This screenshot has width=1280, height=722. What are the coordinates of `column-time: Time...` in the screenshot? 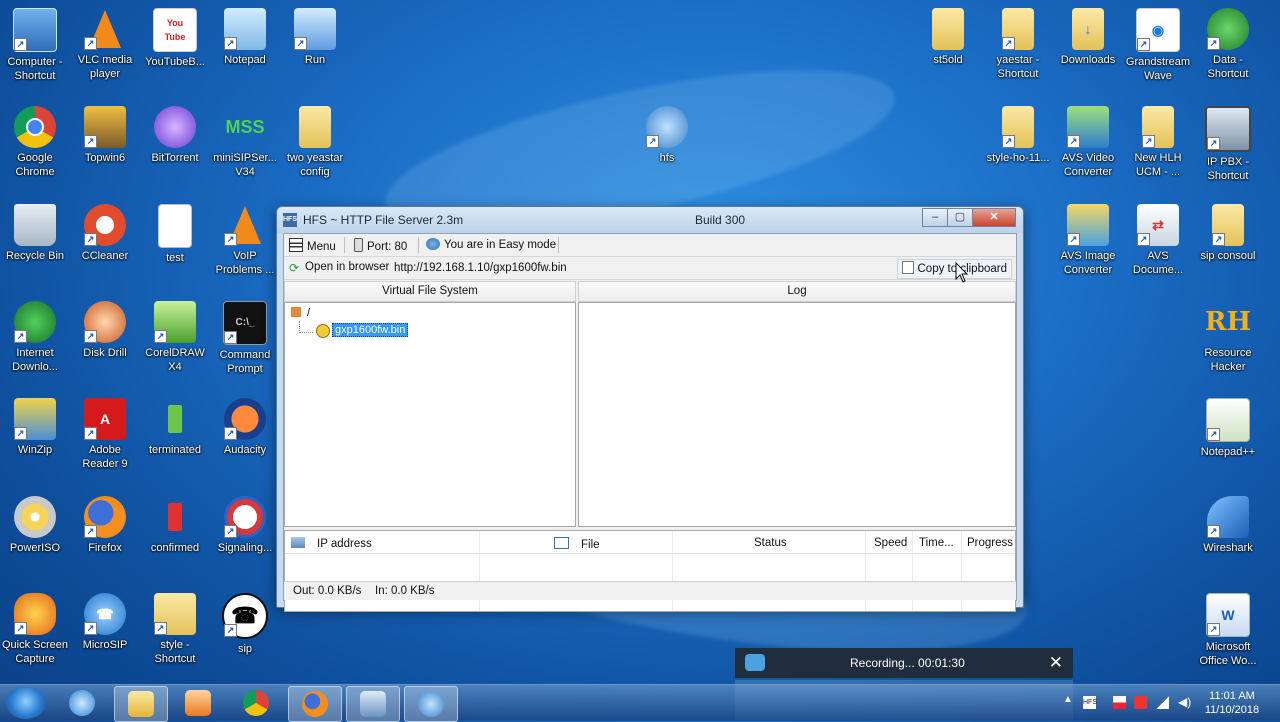 It's located at (936, 543).